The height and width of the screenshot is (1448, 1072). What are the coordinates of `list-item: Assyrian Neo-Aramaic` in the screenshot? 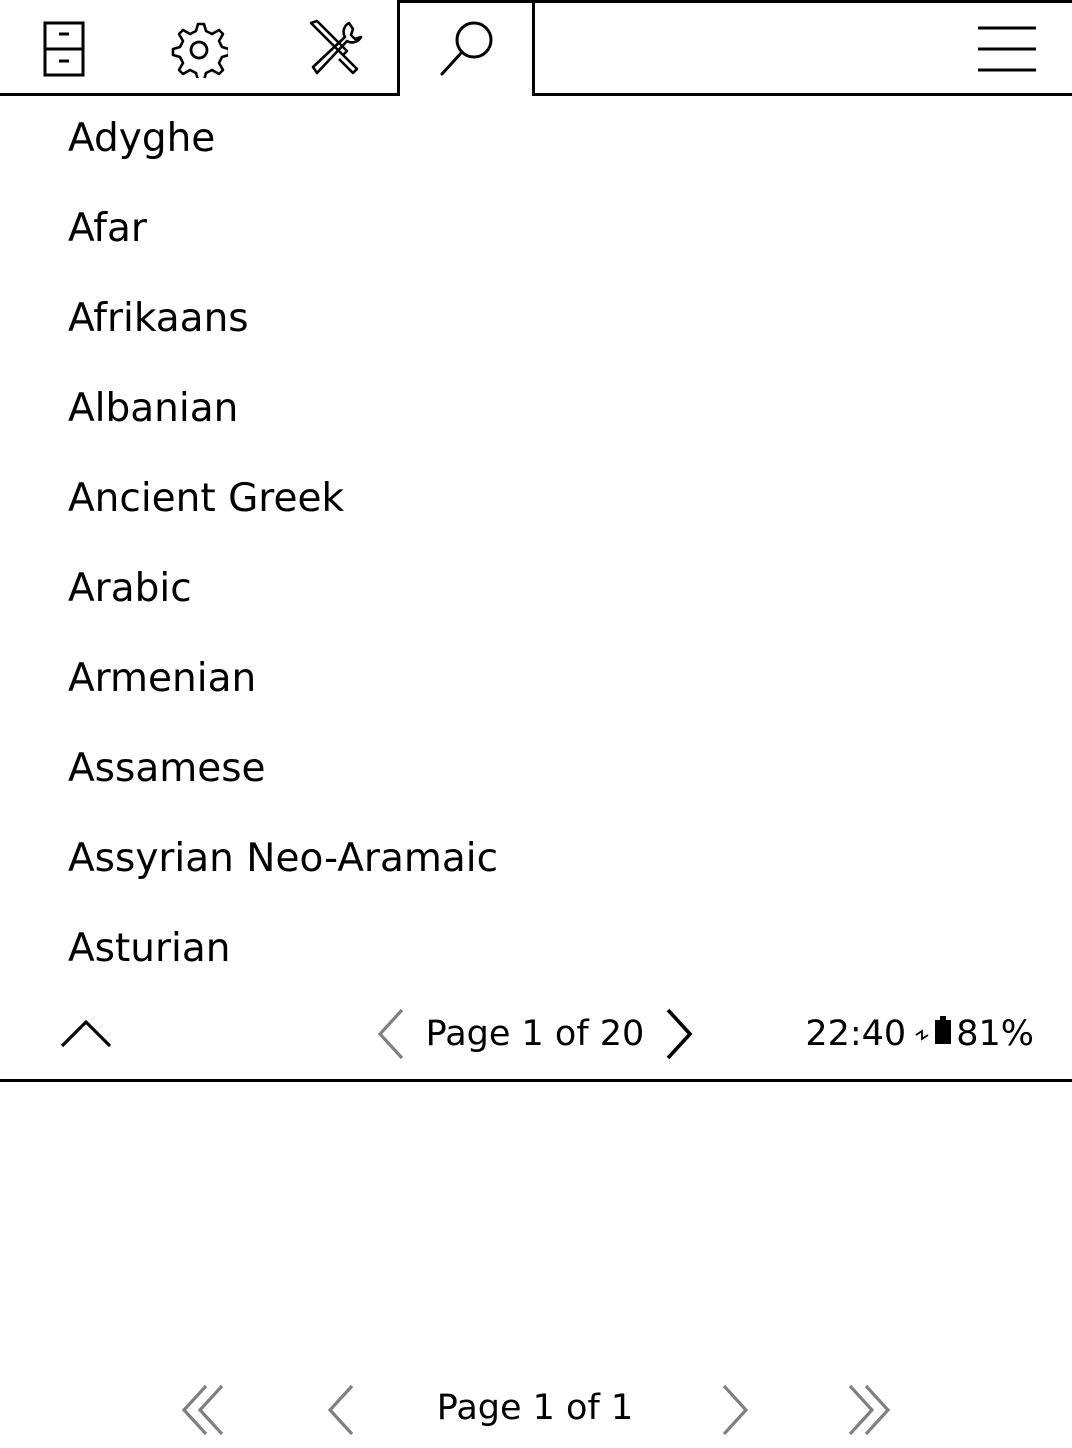 It's located at (536, 861).